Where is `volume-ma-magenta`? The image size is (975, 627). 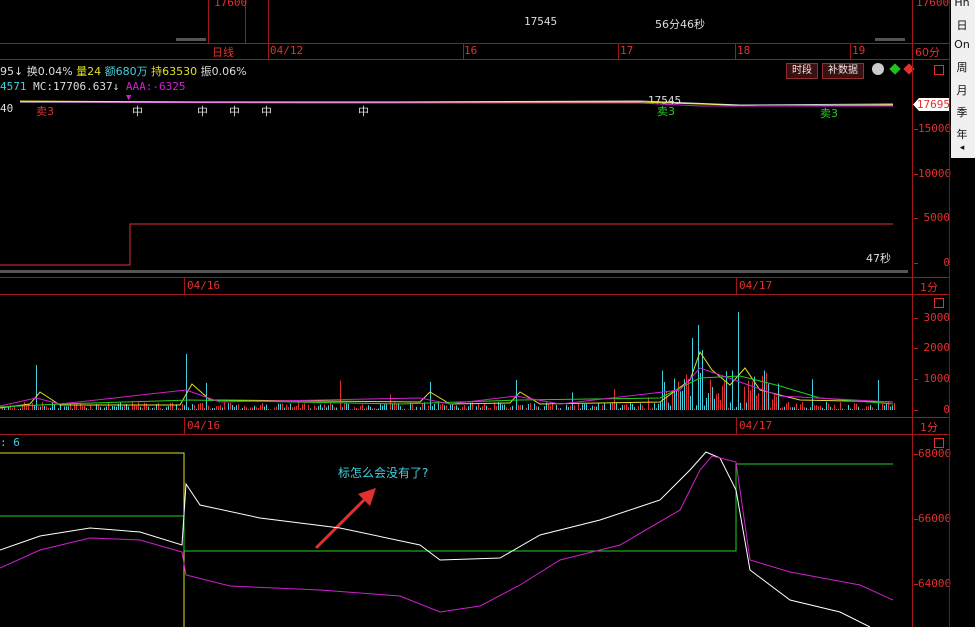 volume-ma-magenta is located at coordinates (447, 387).